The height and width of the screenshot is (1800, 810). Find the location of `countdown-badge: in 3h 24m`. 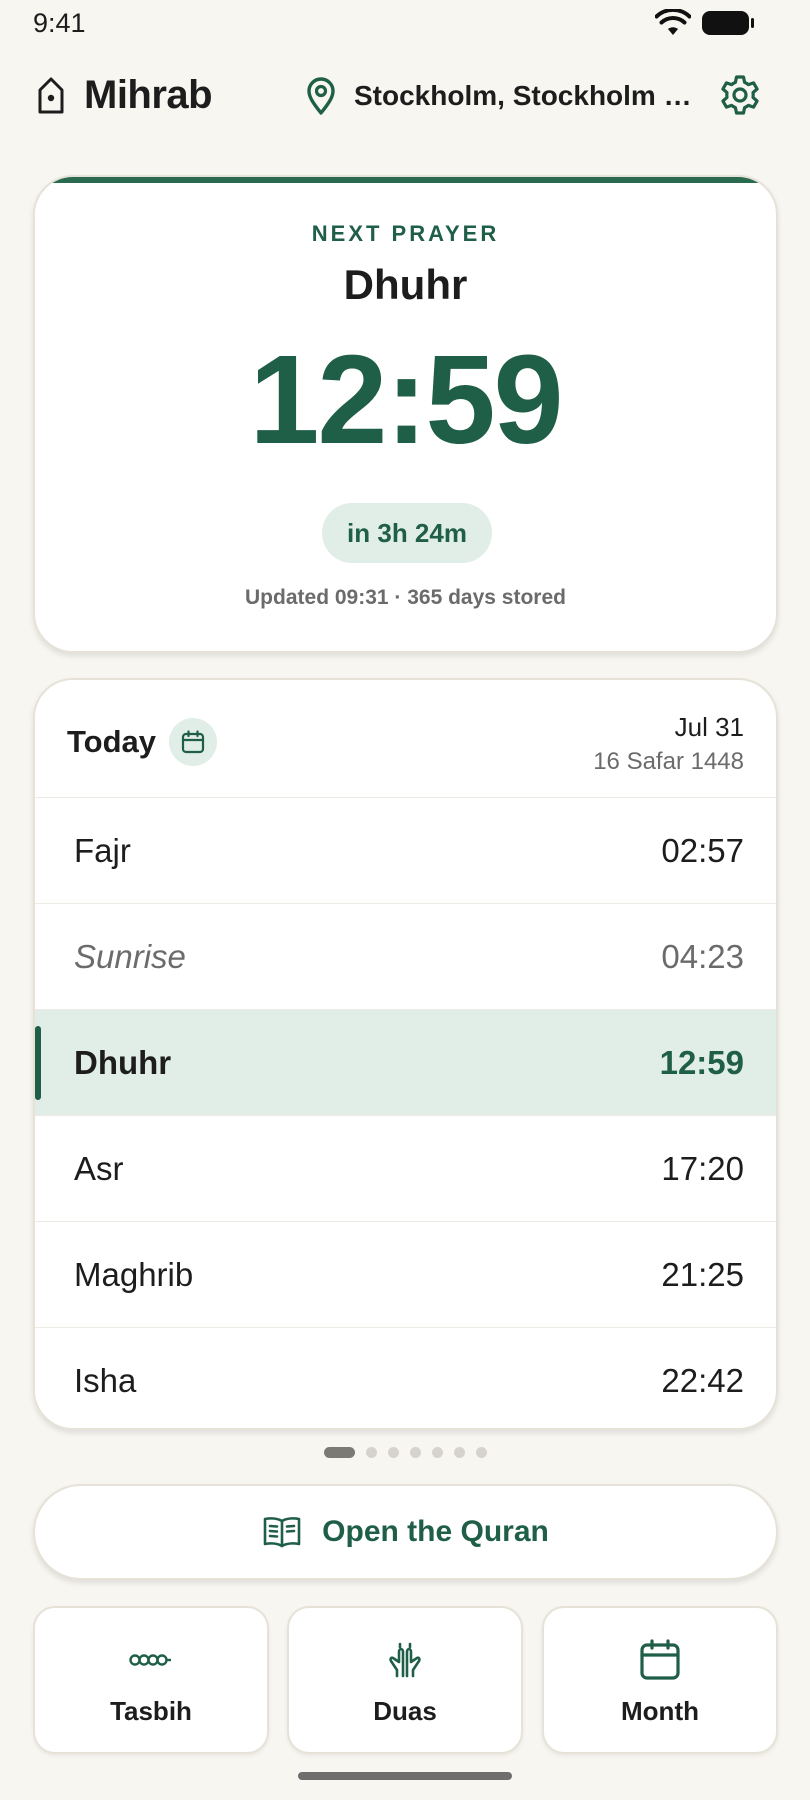

countdown-badge: in 3h 24m is located at coordinates (407, 533).